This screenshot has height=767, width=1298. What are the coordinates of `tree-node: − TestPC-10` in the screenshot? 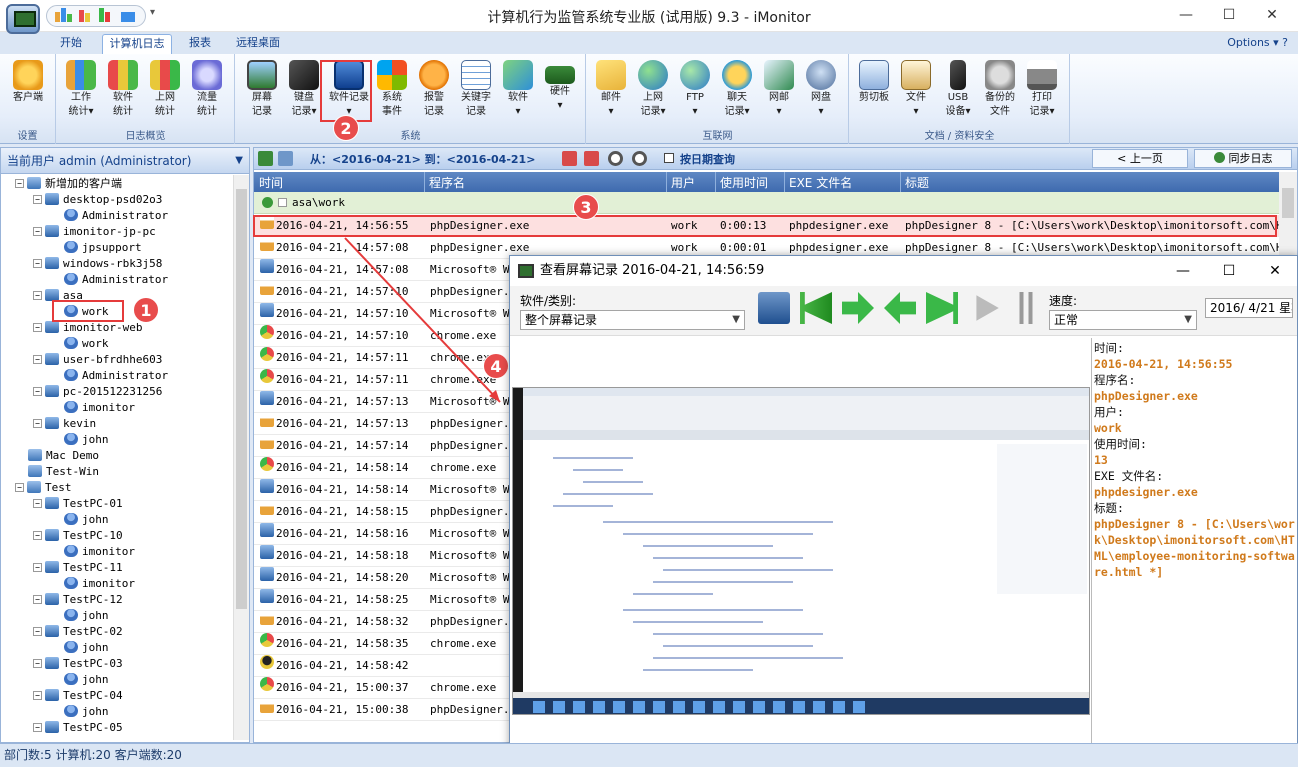 It's located at (78, 536).